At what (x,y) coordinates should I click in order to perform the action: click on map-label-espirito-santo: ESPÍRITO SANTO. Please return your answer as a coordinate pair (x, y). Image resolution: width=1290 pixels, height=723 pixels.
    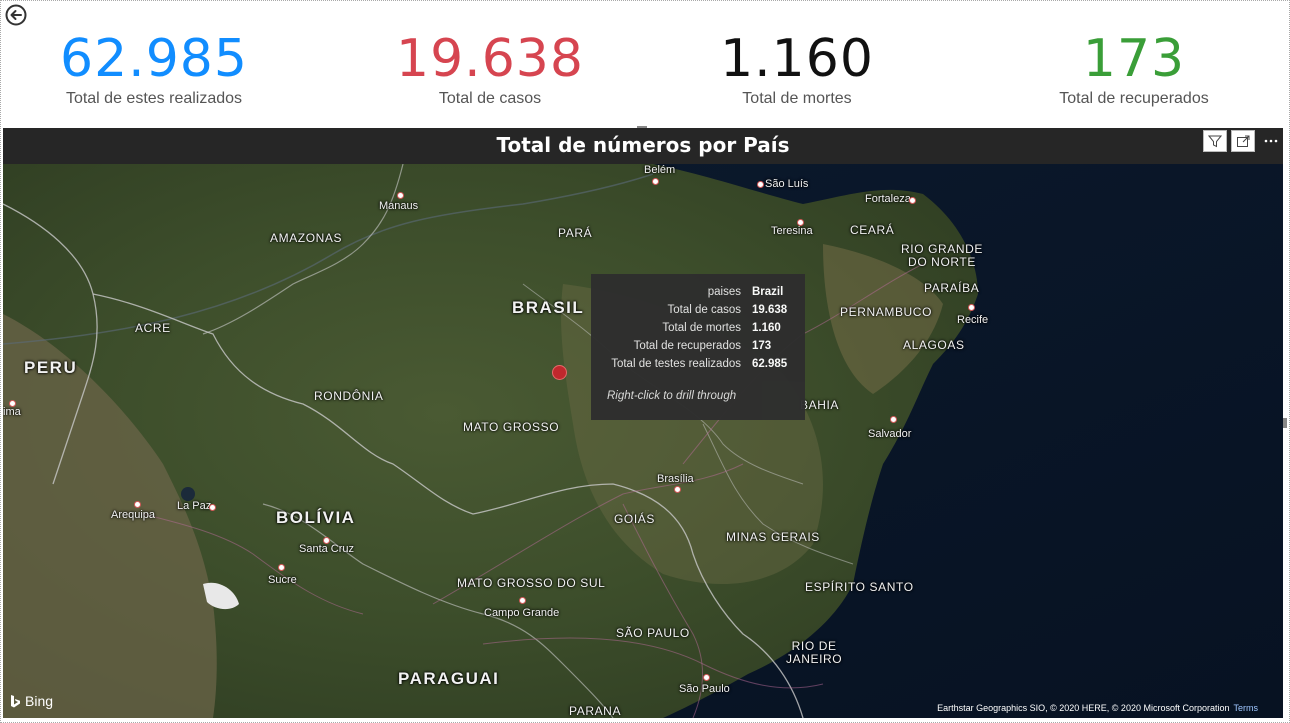
    Looking at the image, I should click on (859, 587).